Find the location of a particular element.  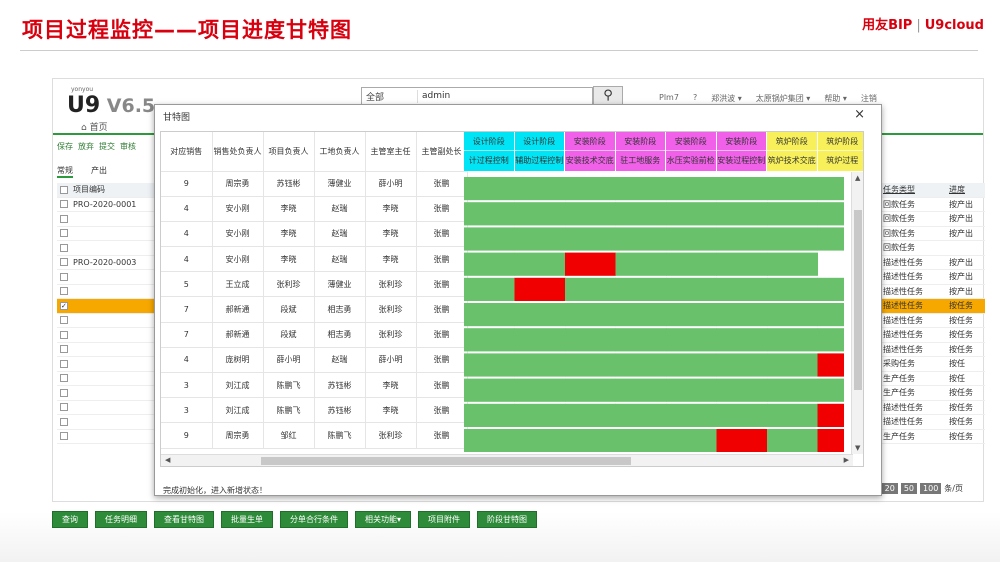

scroll-up-icon: ▲ is located at coordinates (857, 178).